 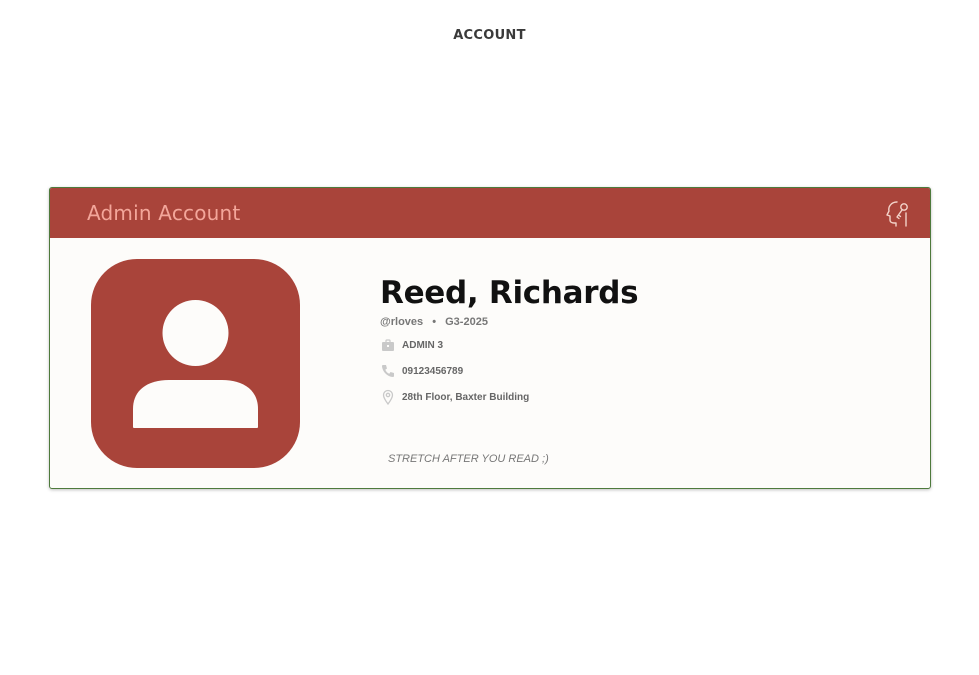 I want to click on profile-meta: @rloves • G3-2025, so click(x=509, y=322).